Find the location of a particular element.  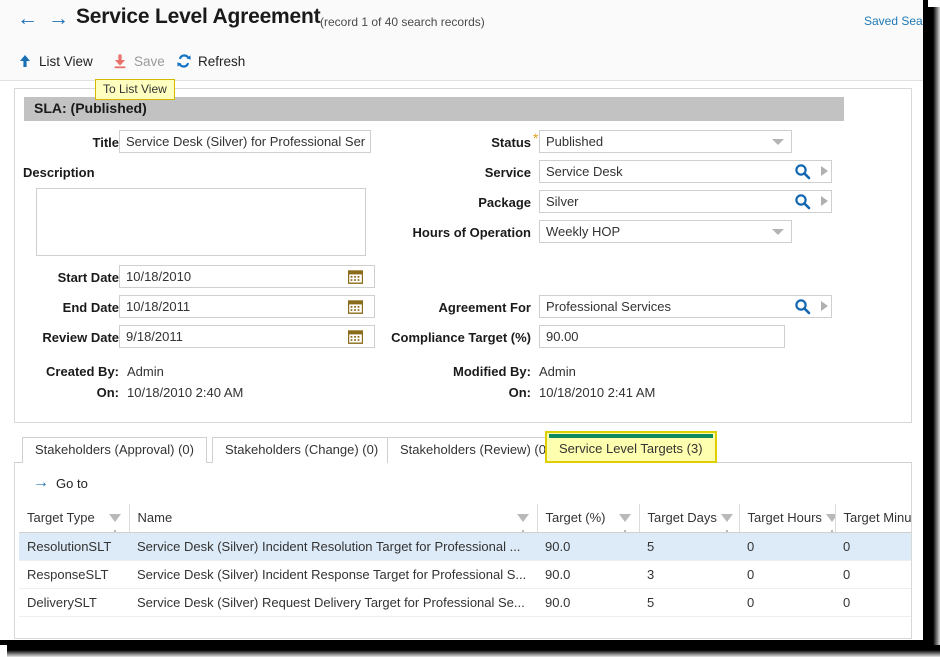

compliance-target-label: Compliance Target (%) is located at coordinates (461, 337).